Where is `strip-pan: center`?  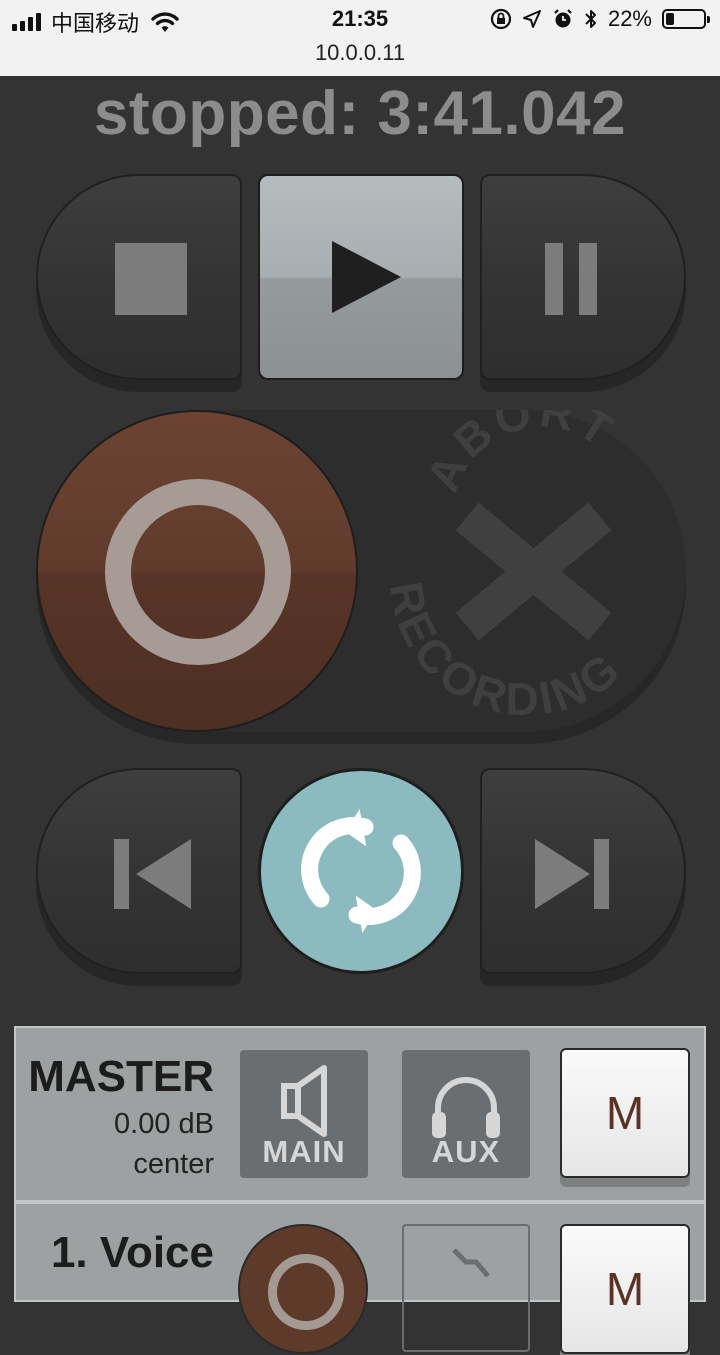
strip-pan: center is located at coordinates (173, 1164).